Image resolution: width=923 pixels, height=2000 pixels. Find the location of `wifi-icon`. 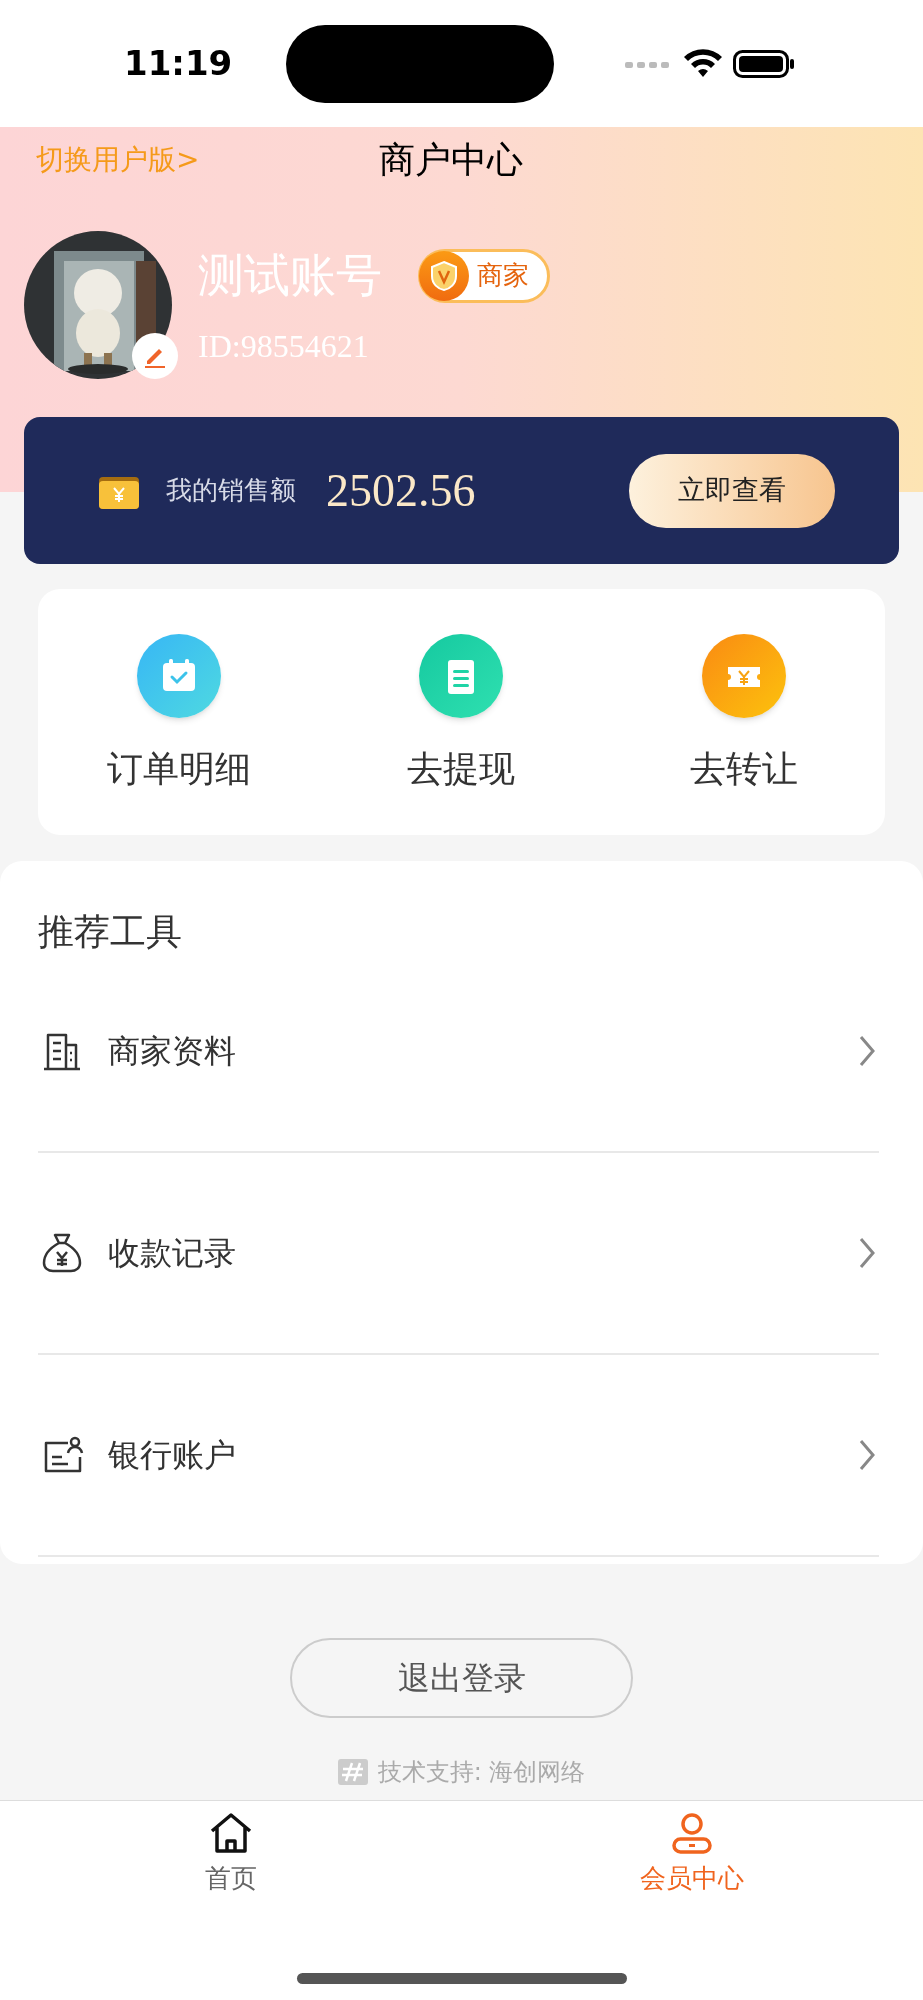

wifi-icon is located at coordinates (703, 63).